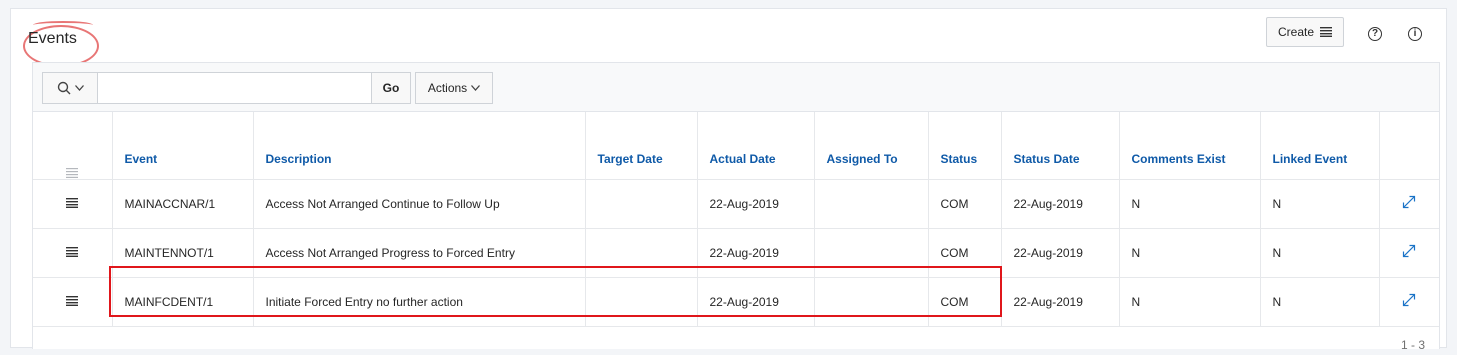 The width and height of the screenshot is (1457, 355). What do you see at coordinates (73, 146) in the screenshot?
I see `row-menu-header` at bounding box center [73, 146].